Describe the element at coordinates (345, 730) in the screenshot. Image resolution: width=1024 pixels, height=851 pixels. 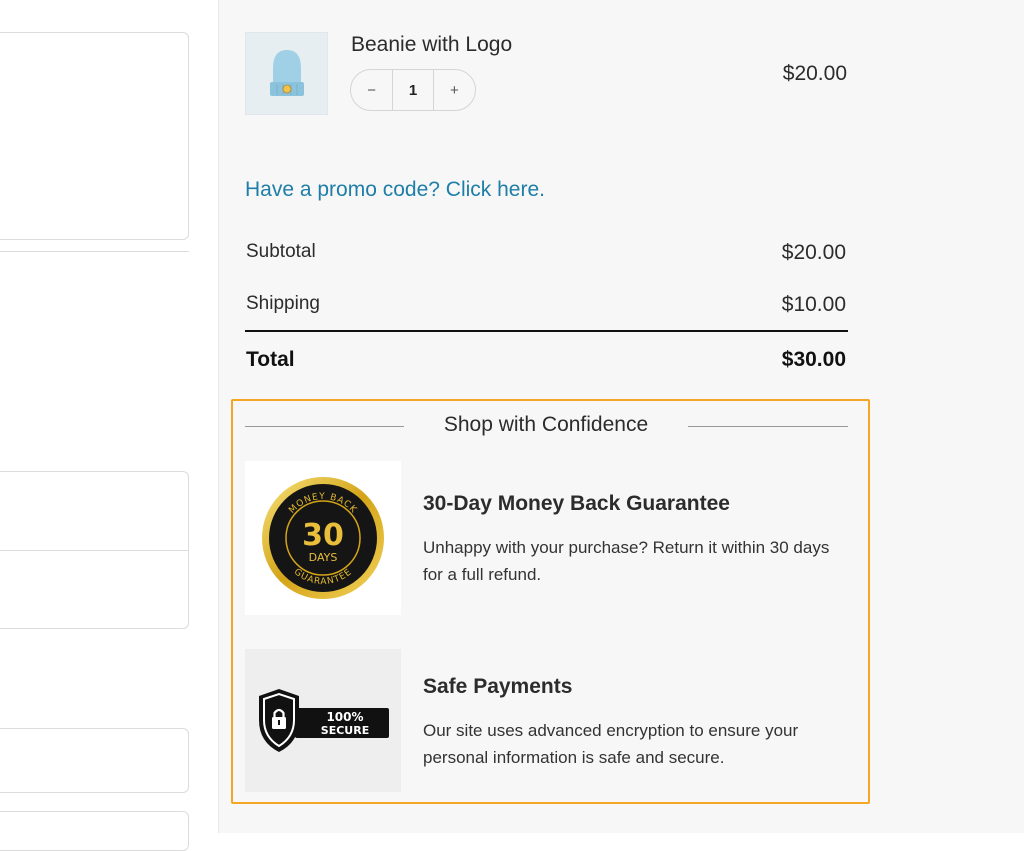
I see `secure-badge-line2: SECURE` at that location.